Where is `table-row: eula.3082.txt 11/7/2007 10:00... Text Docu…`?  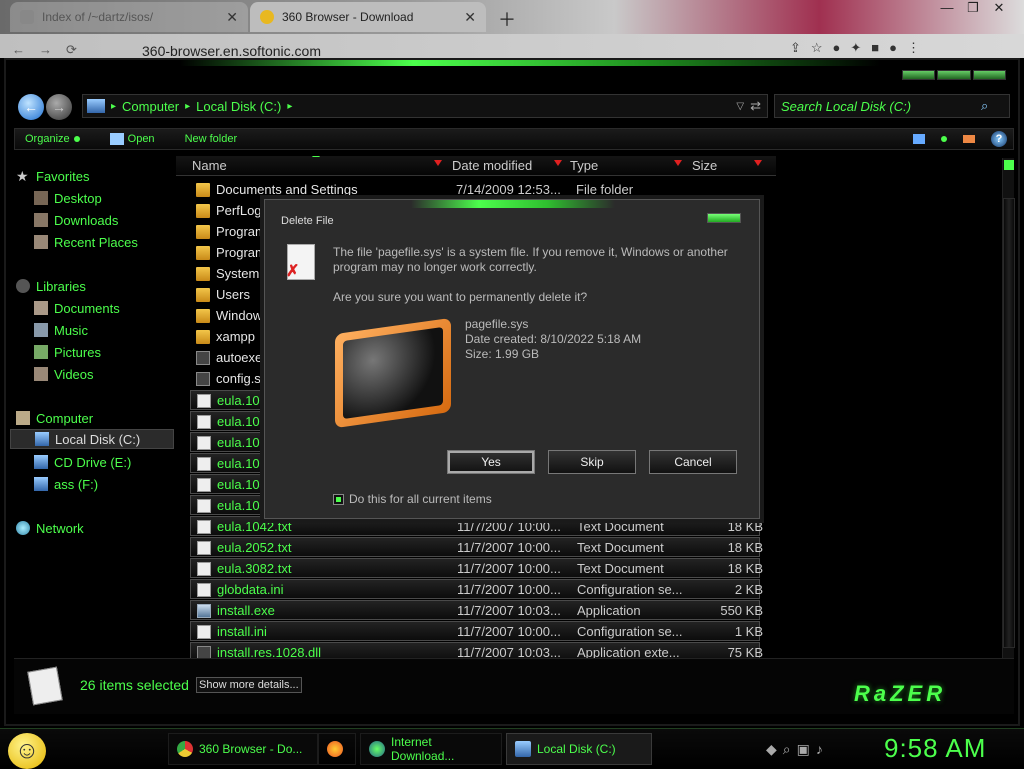
table-row: eula.3082.txt 11/7/2007 10:00... Text Docu… is located at coordinates (476, 568).